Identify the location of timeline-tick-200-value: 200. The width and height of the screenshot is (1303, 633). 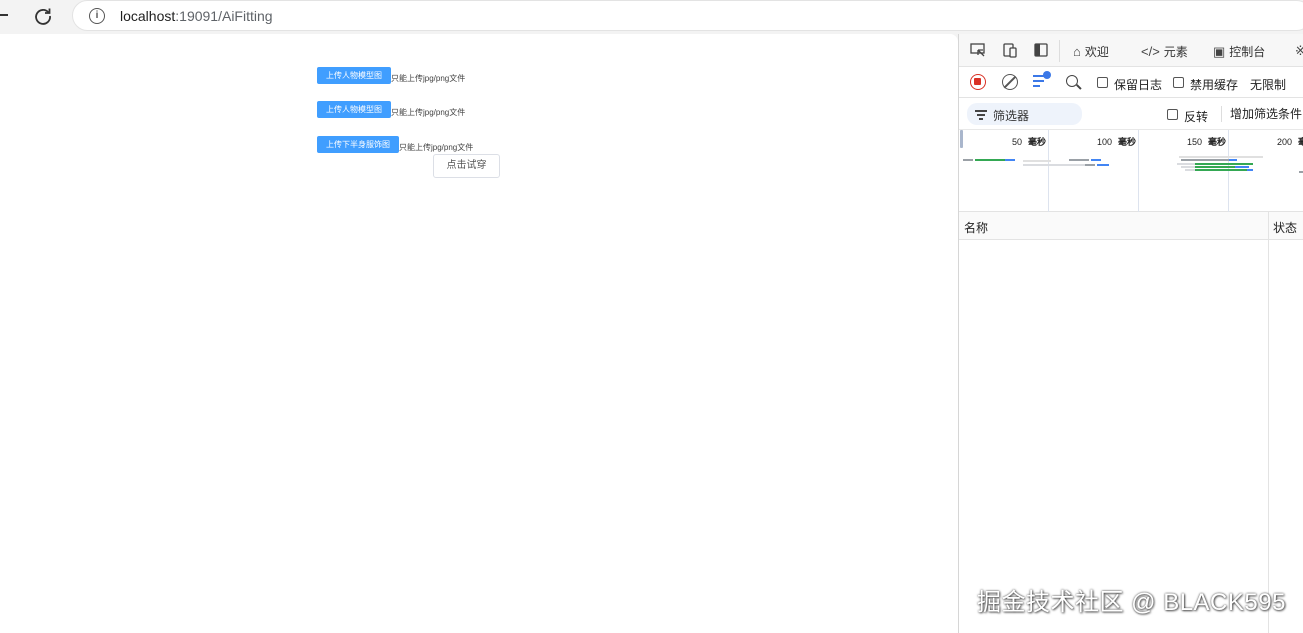
(1285, 142).